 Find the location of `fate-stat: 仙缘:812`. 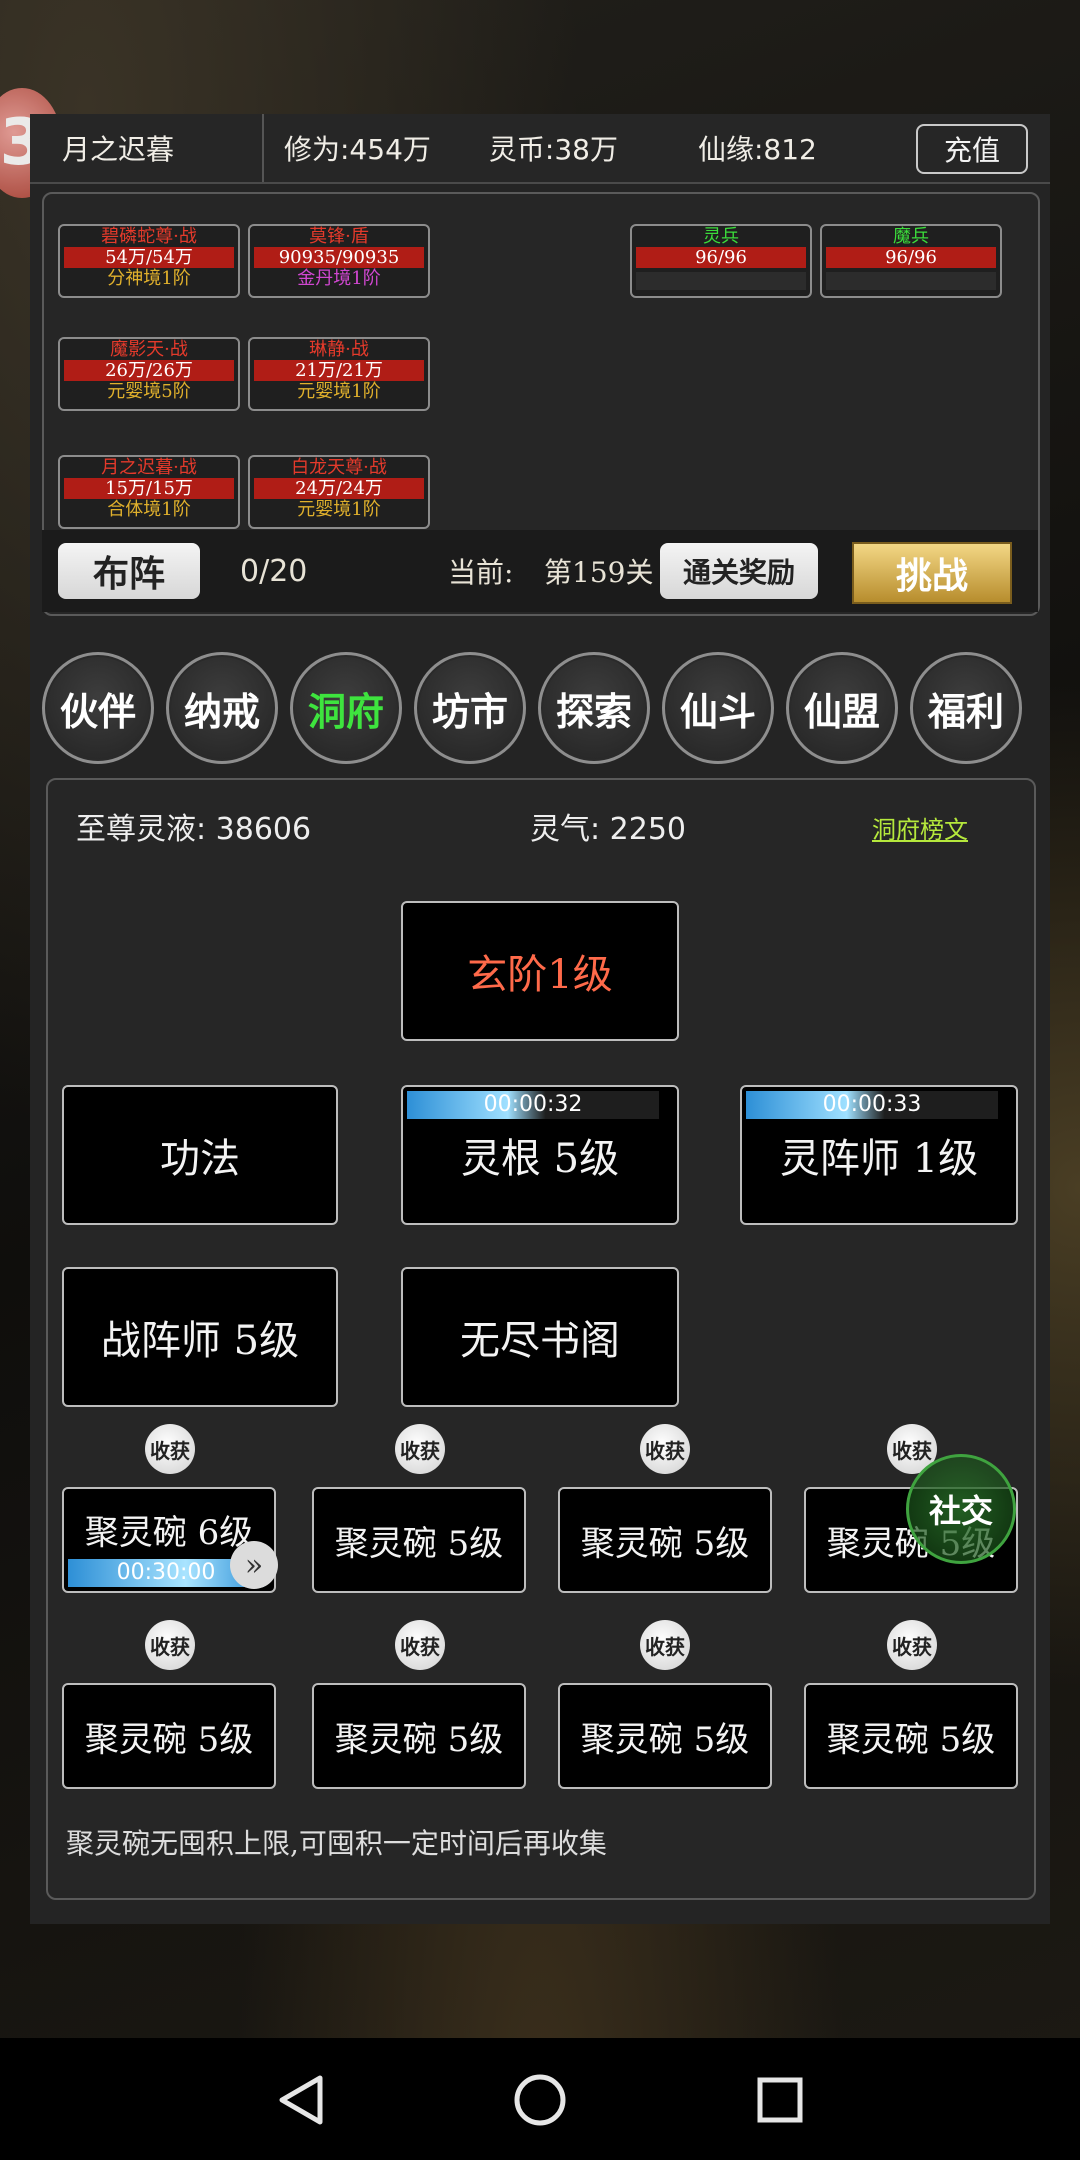

fate-stat: 仙缘:812 is located at coordinates (757, 149).